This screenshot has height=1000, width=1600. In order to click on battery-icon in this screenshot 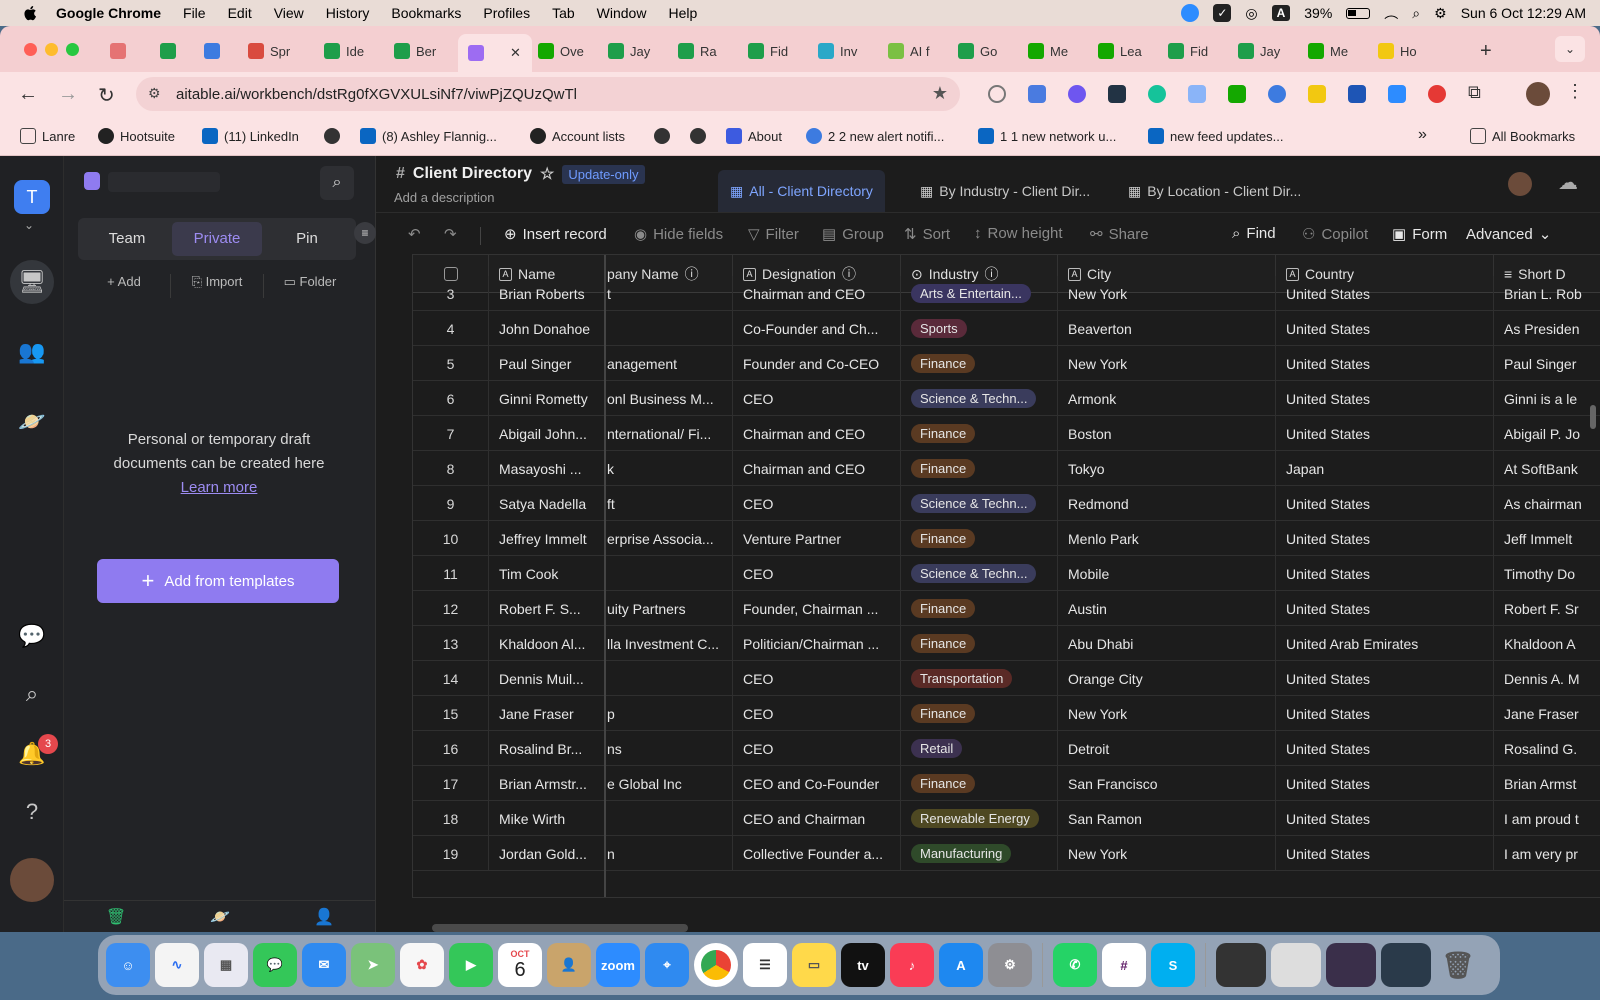, I will do `click(1358, 13)`.